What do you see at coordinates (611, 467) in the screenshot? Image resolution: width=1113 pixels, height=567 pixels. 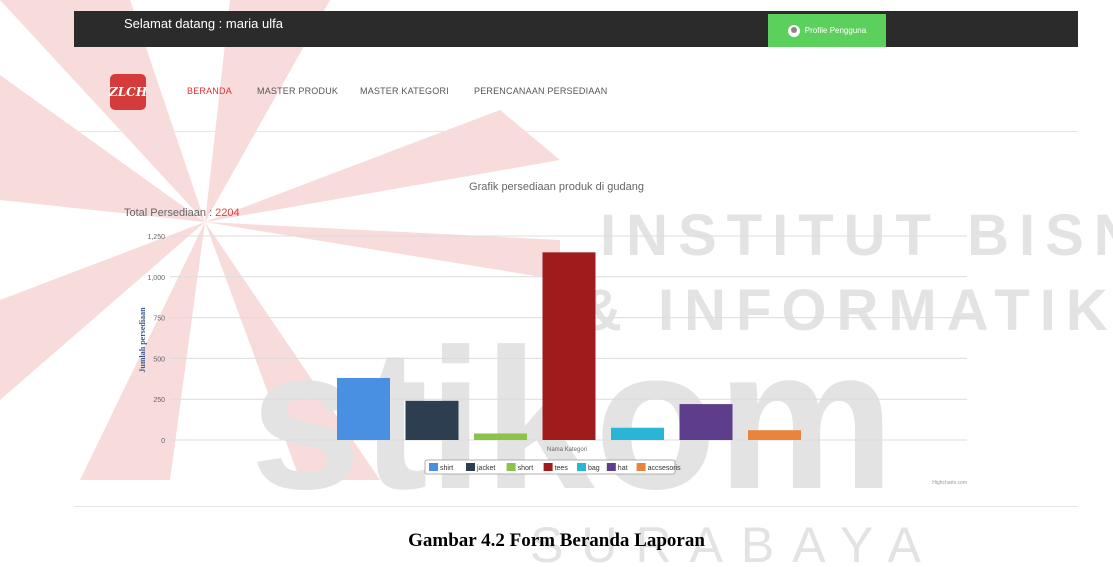 I see `legend-swatch-hat` at bounding box center [611, 467].